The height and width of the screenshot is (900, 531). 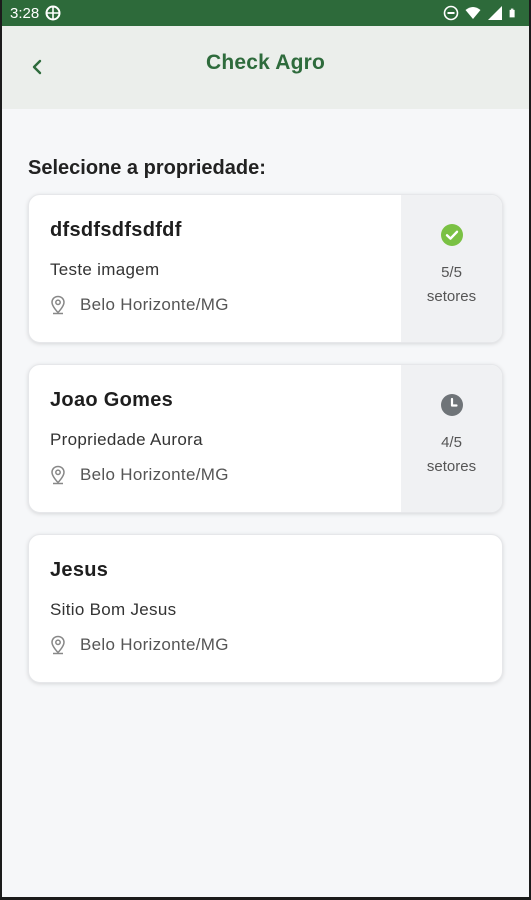 What do you see at coordinates (113, 609) in the screenshot?
I see `property-name: Sitio Bom Jesus` at bounding box center [113, 609].